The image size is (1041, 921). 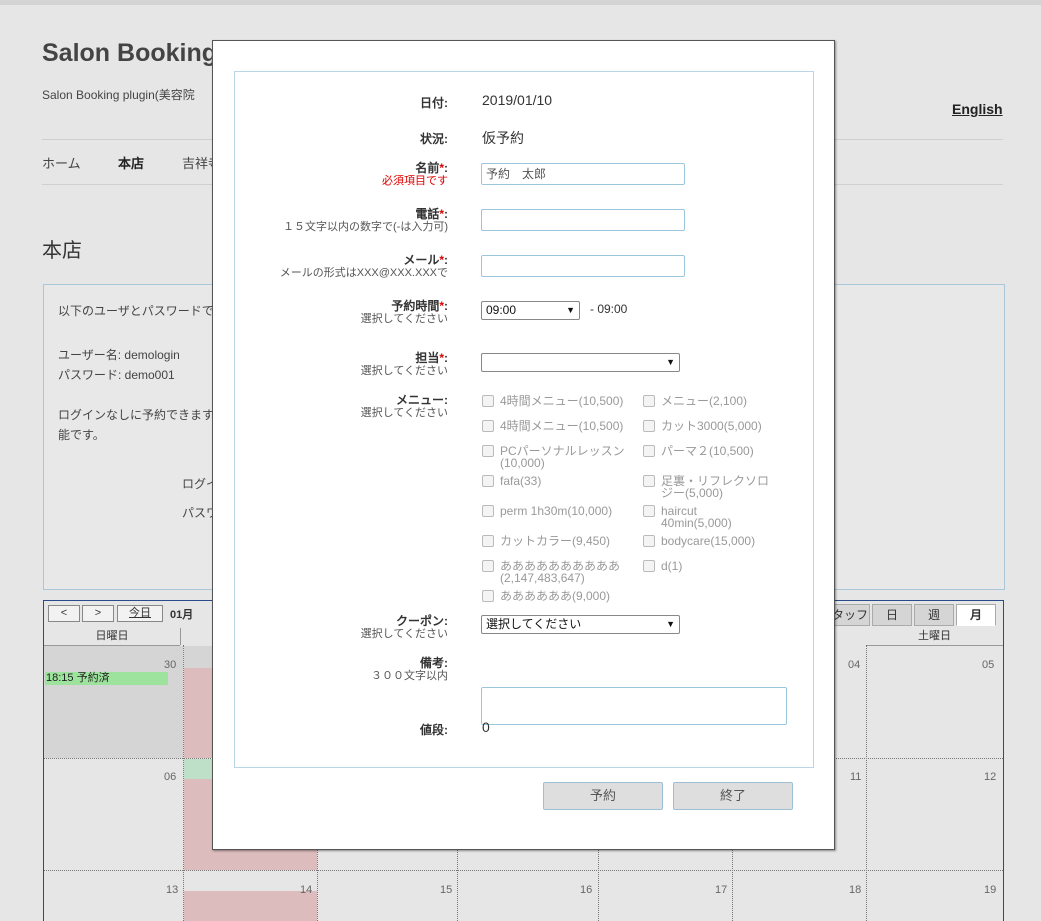 I want to click on nav-item-main-store: 本店, so click(x=131, y=162).